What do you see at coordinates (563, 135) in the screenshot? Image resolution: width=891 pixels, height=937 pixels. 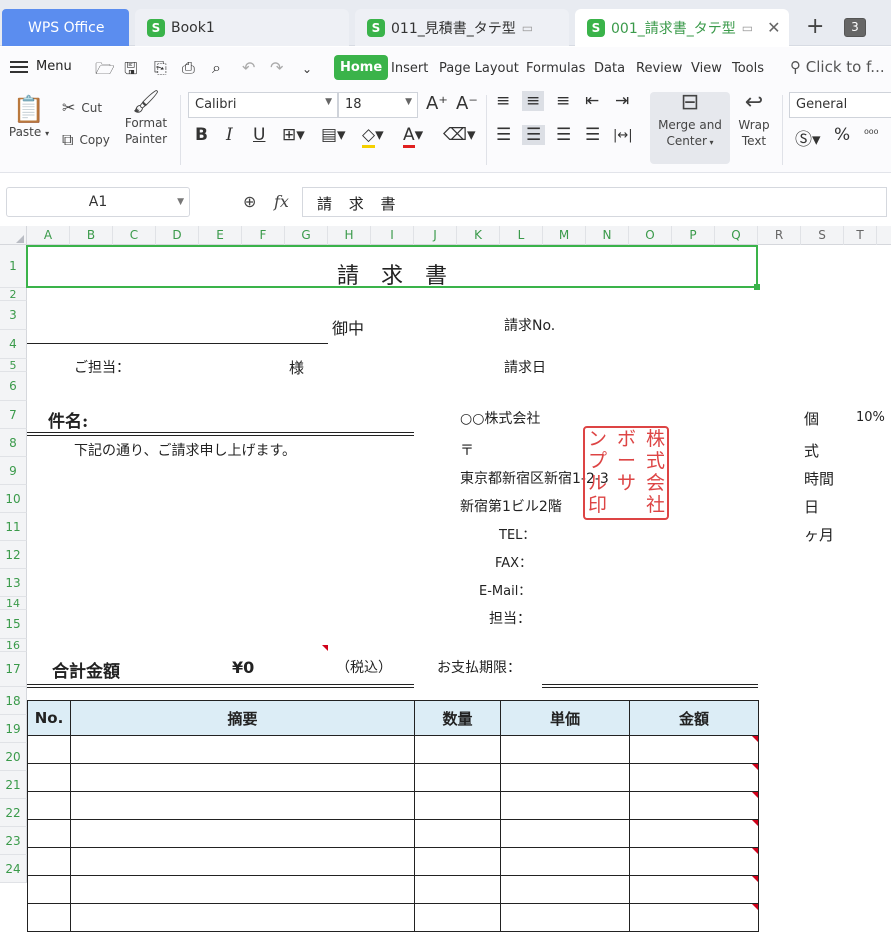 I see `align-right-icon: ☰` at bounding box center [563, 135].